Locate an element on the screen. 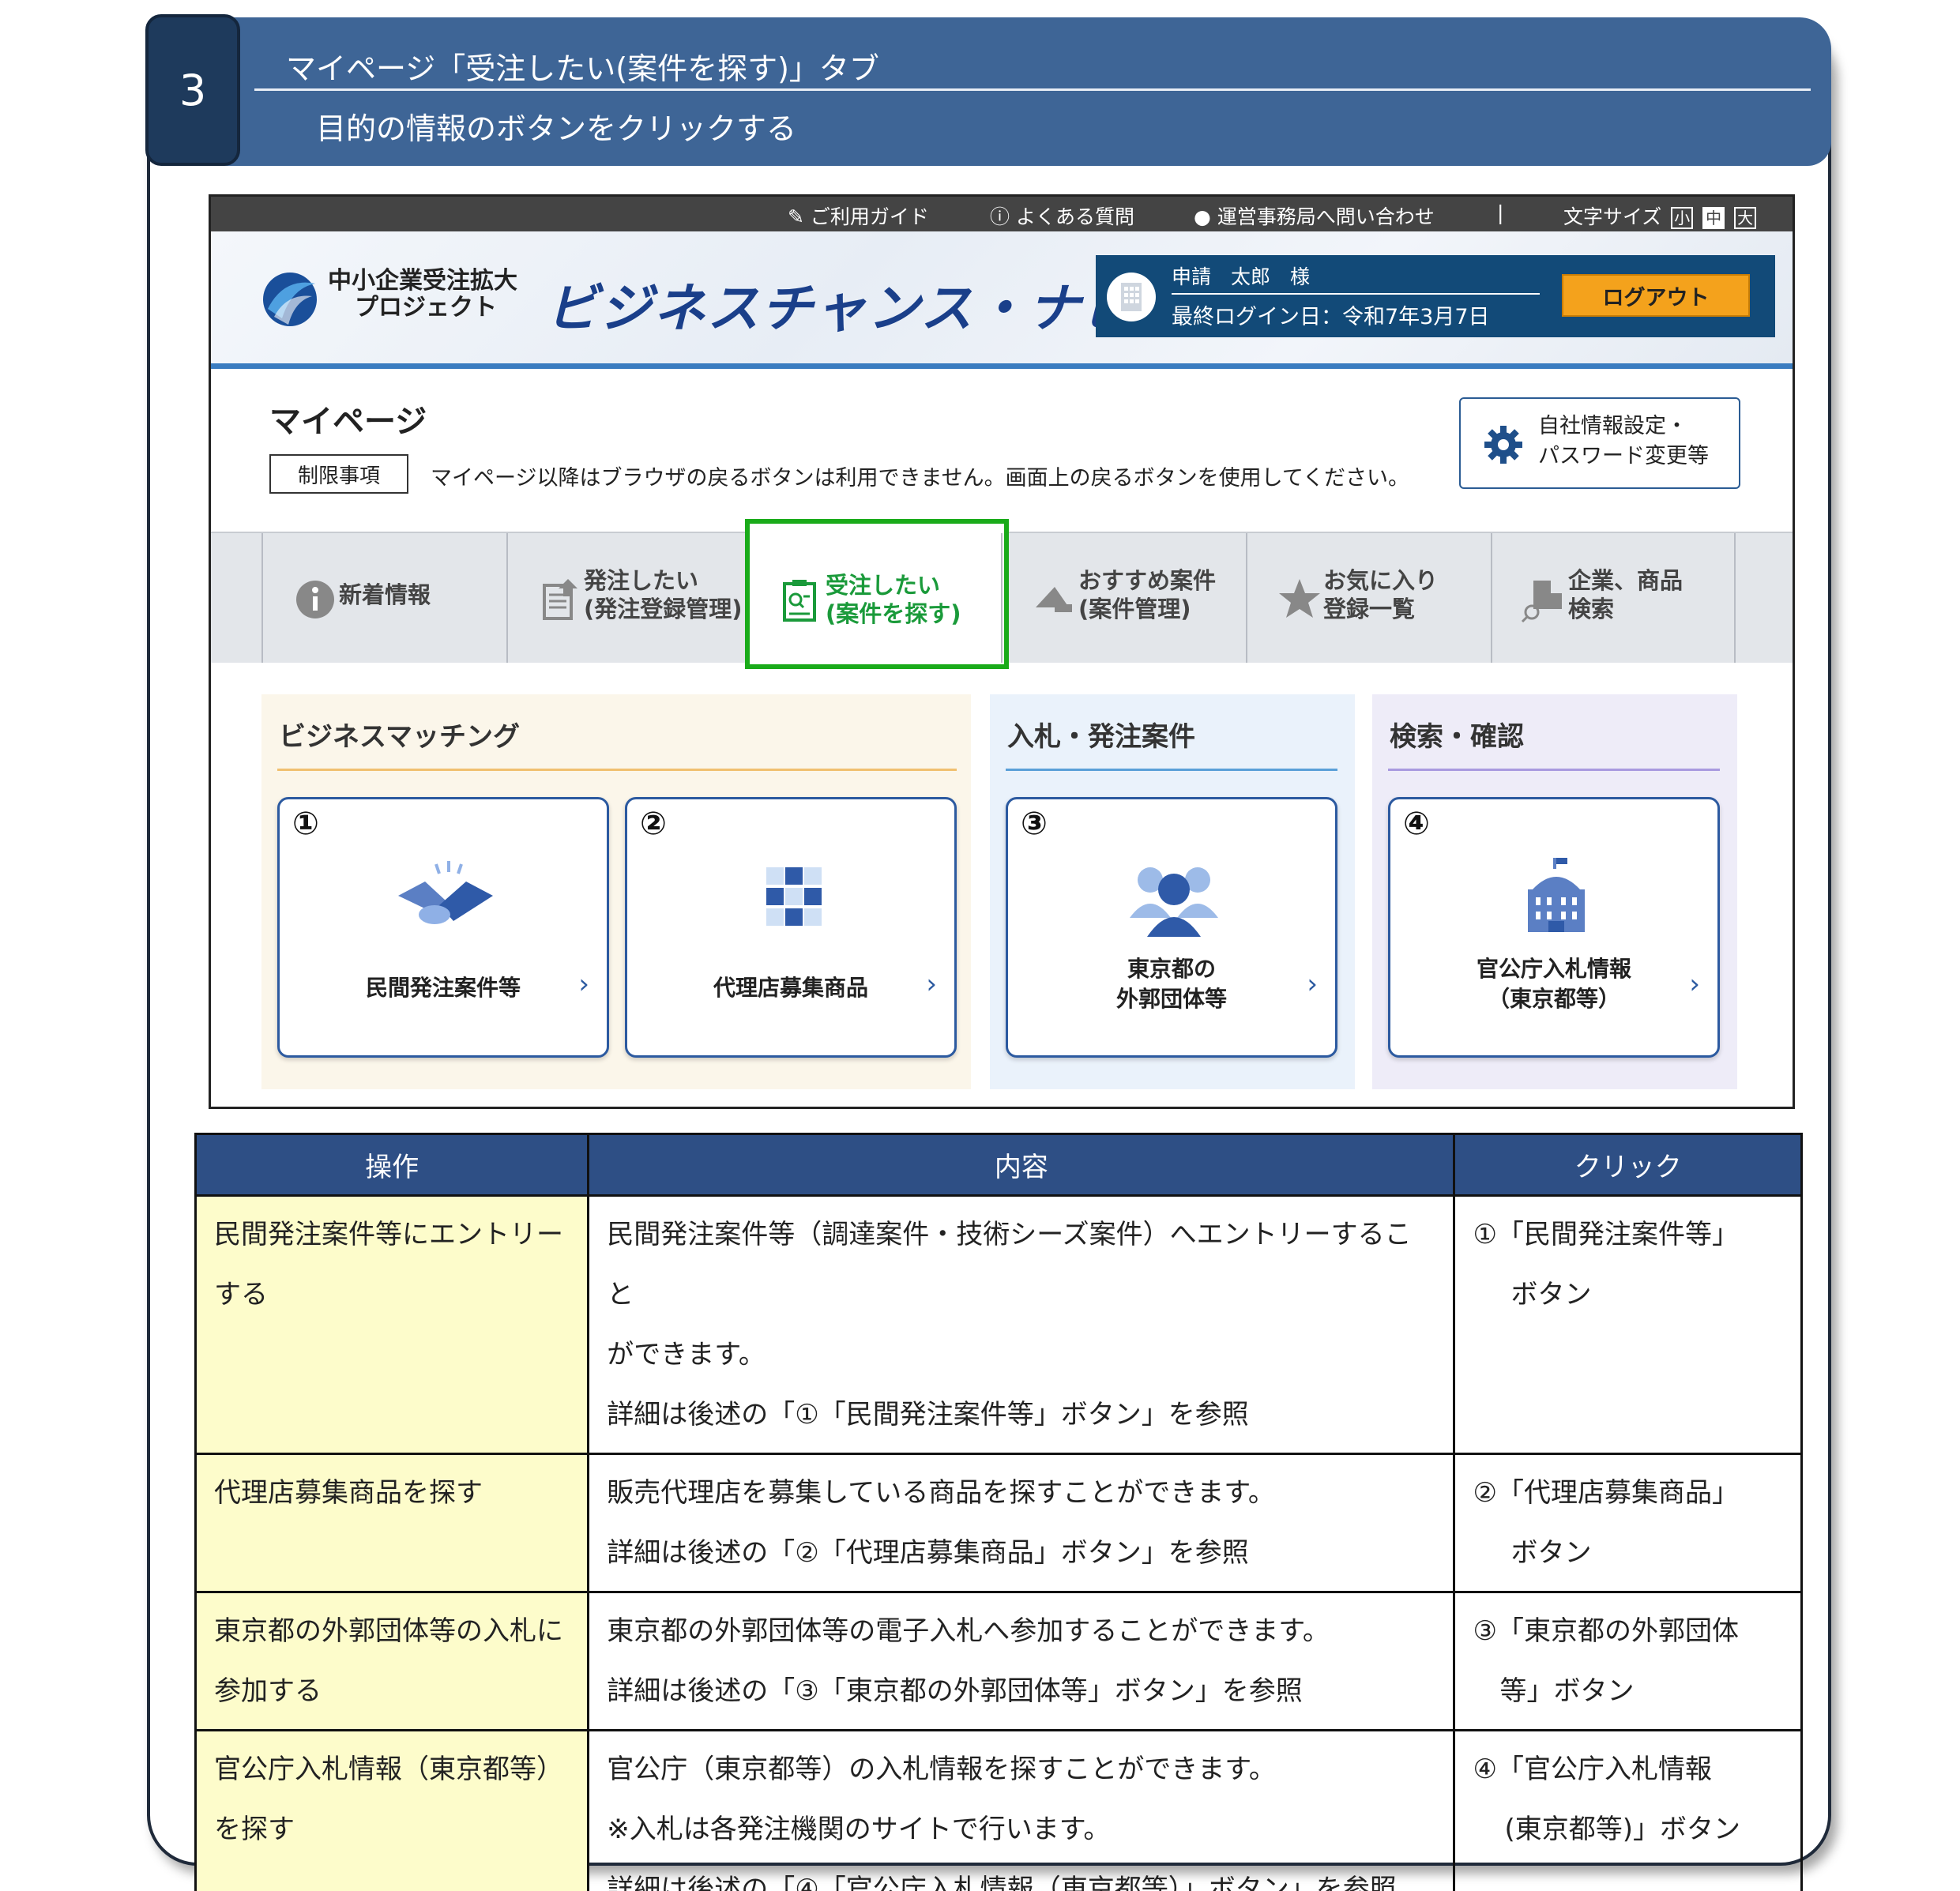 The image size is (1960, 1891). handshake-icon is located at coordinates (445, 893).